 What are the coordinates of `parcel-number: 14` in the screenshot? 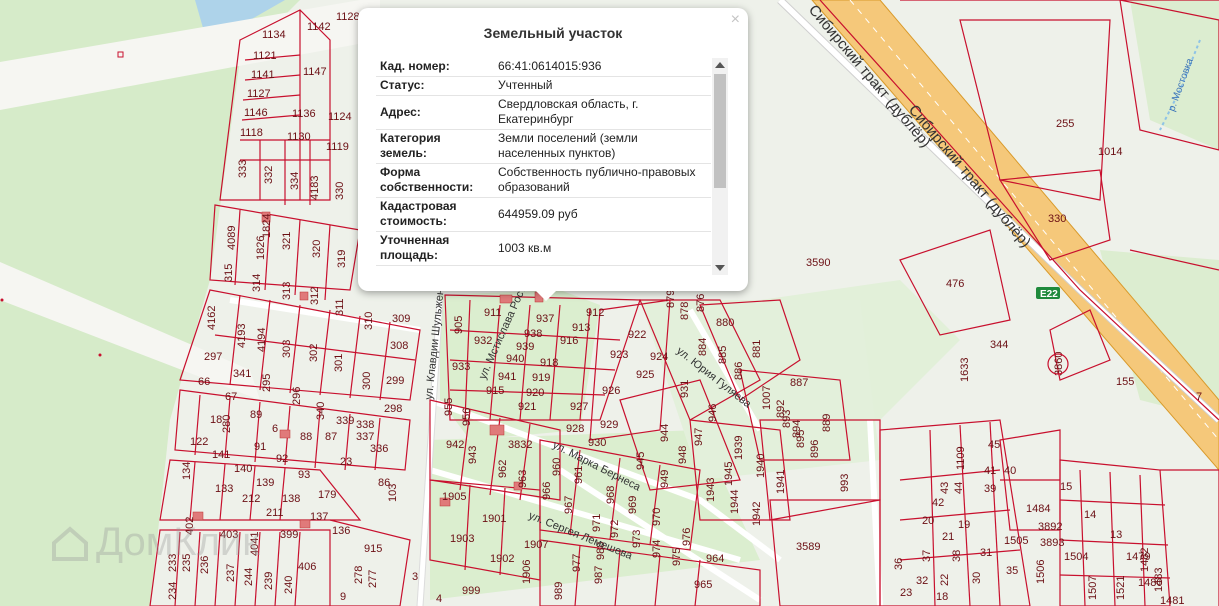 It's located at (1090, 515).